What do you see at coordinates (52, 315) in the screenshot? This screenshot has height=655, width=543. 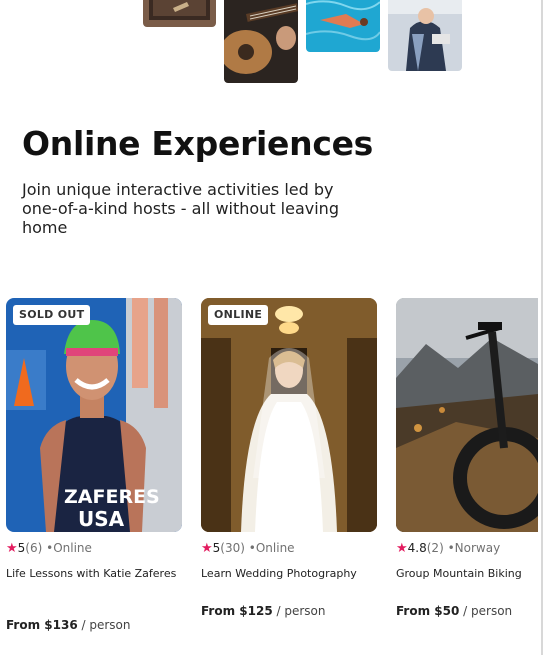 I see `status-badge: SOLD OUT` at bounding box center [52, 315].